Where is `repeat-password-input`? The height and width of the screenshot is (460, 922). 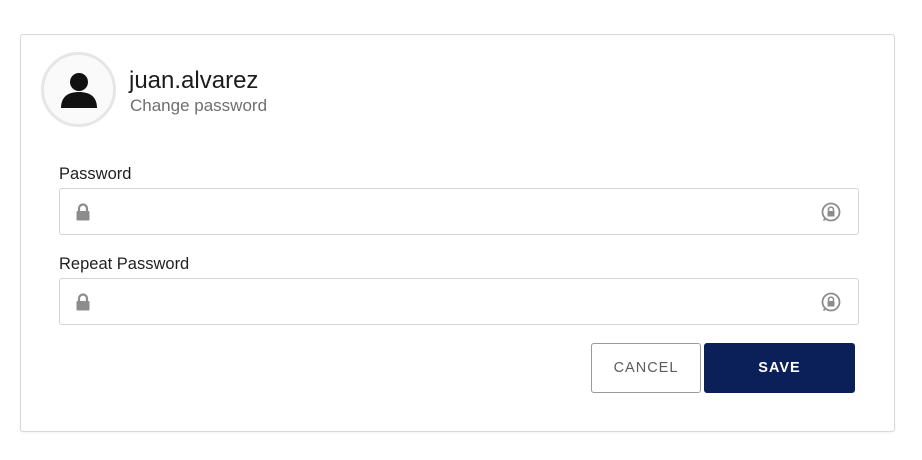
repeat-password-input is located at coordinates (459, 301).